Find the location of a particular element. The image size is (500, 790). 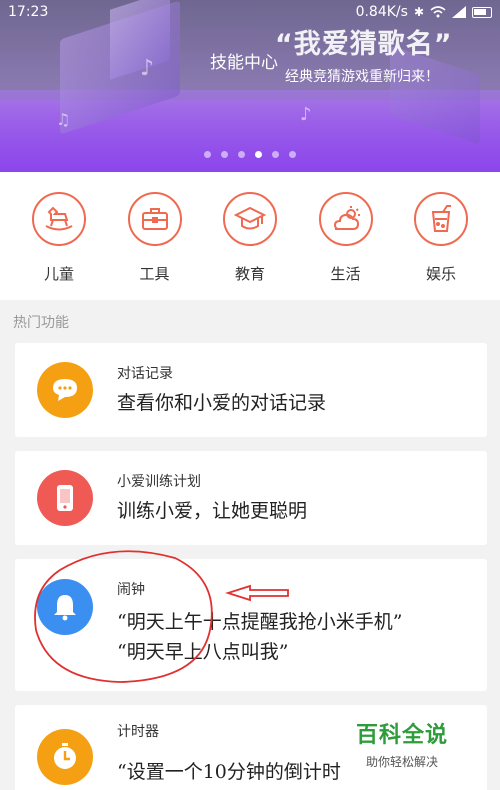

bell-icon is located at coordinates (65, 607).